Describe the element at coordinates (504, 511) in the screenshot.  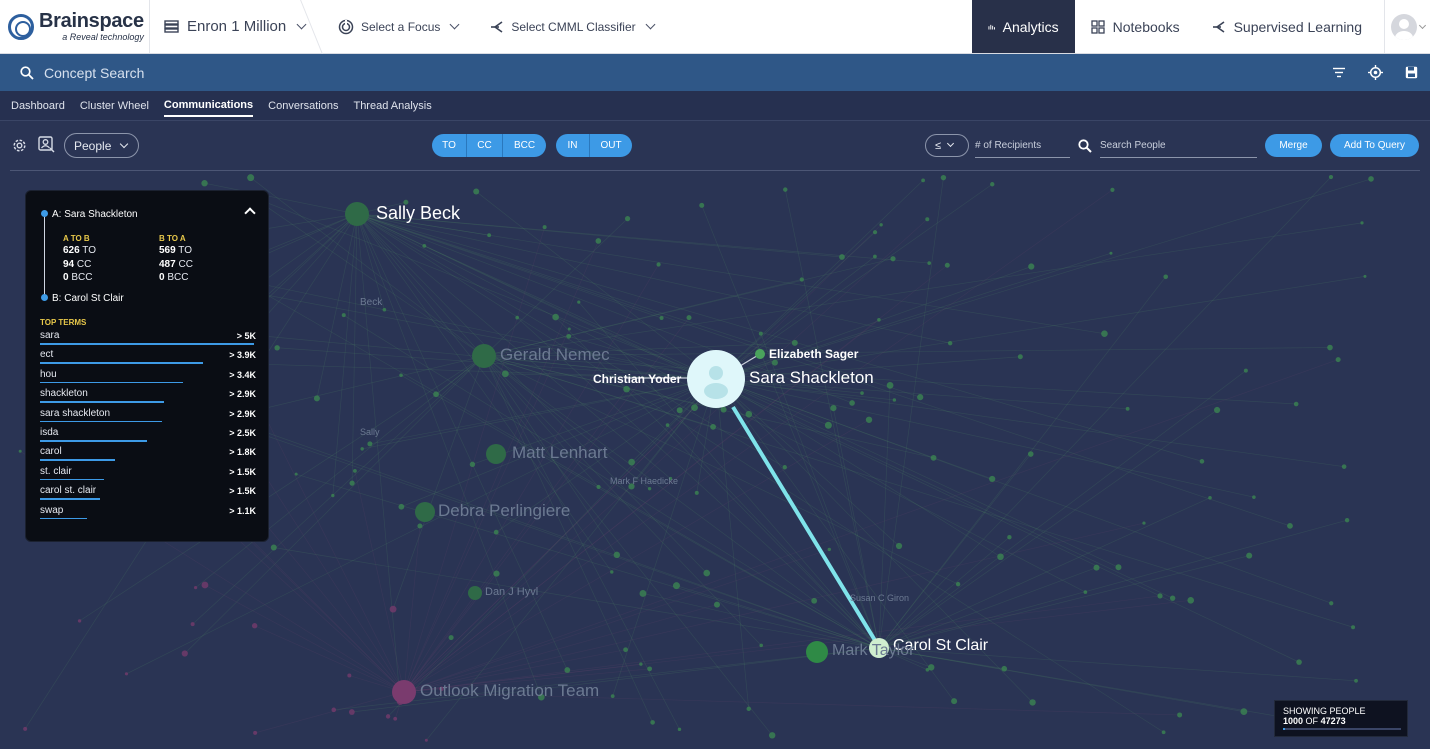
I see `label-debra-perlingiere: Debra Perlingiere` at that location.